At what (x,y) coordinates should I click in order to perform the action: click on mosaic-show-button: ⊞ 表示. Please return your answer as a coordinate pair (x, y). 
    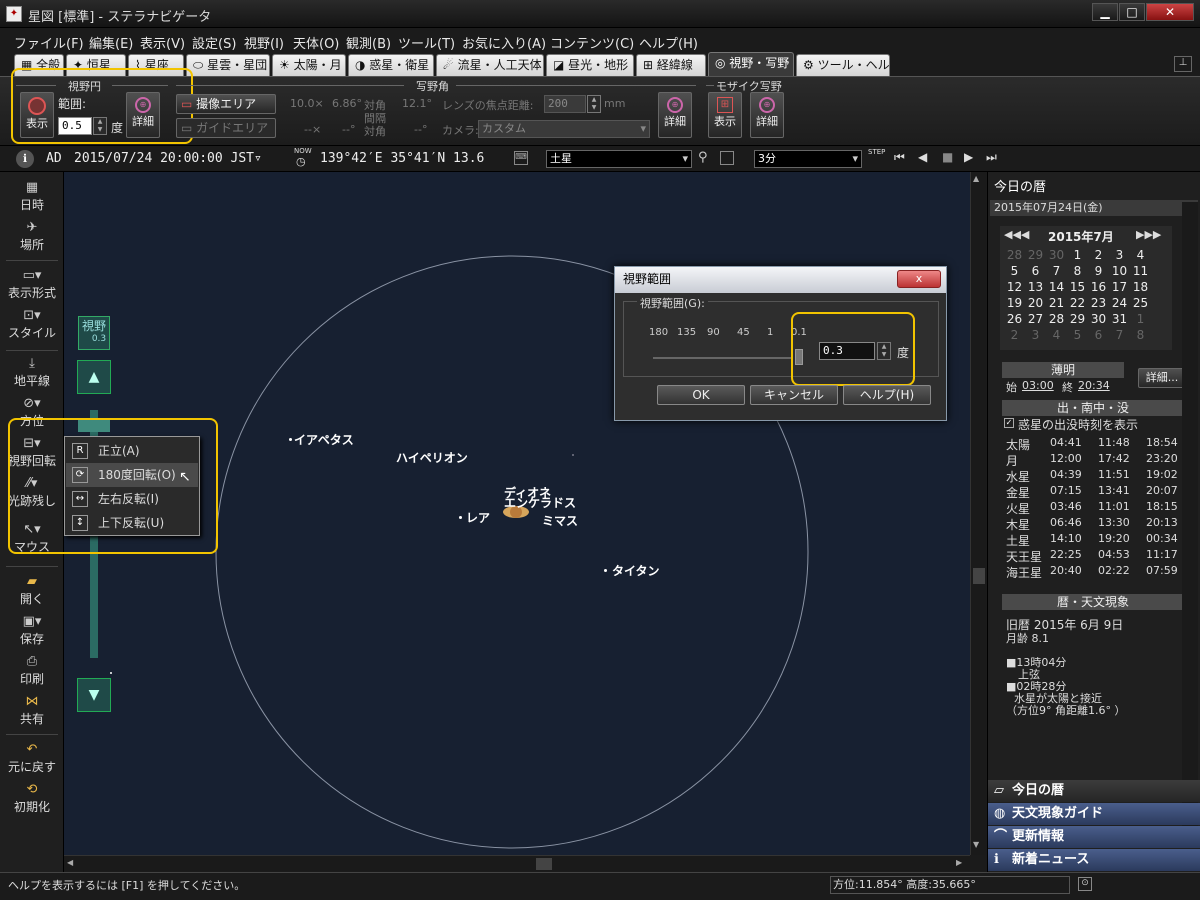
    Looking at the image, I should click on (725, 115).